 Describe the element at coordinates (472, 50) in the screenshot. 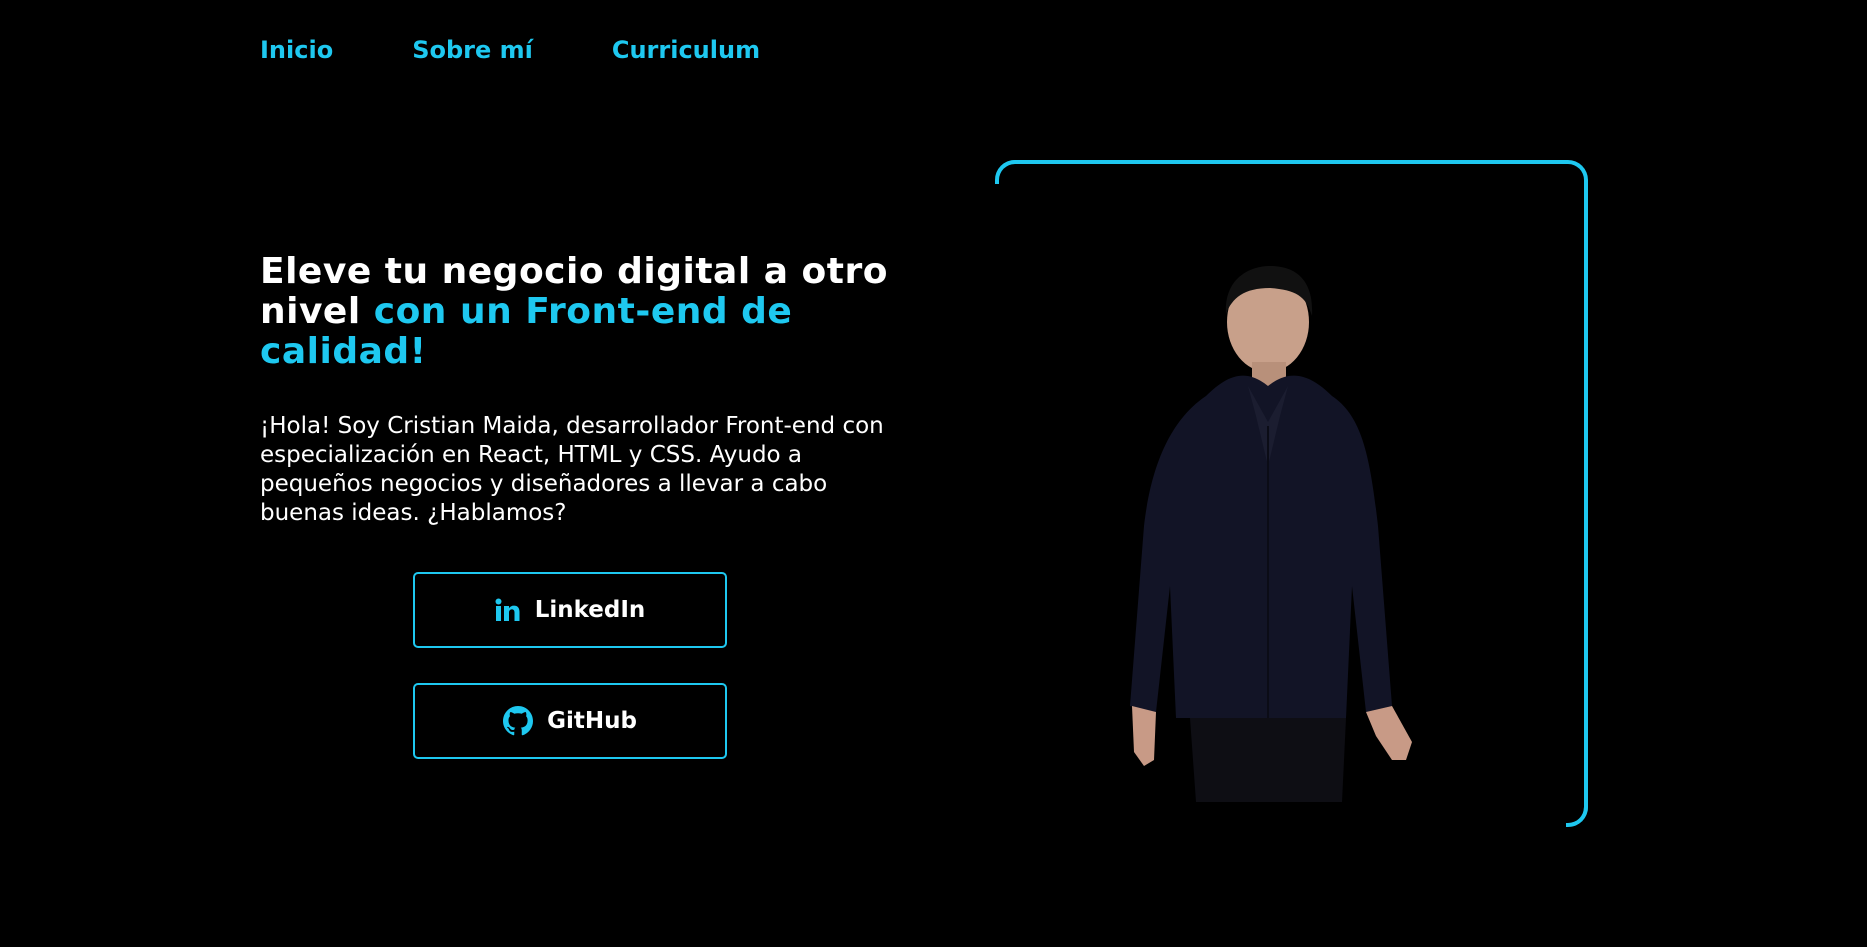

I see `nav-link-sobre-mi: Sobre mí` at that location.